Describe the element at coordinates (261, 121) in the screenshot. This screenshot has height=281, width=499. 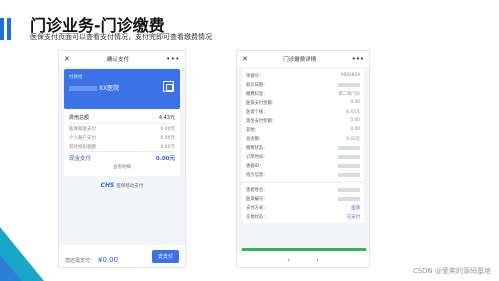
I see `detail-label: 现金支付金额：` at that location.